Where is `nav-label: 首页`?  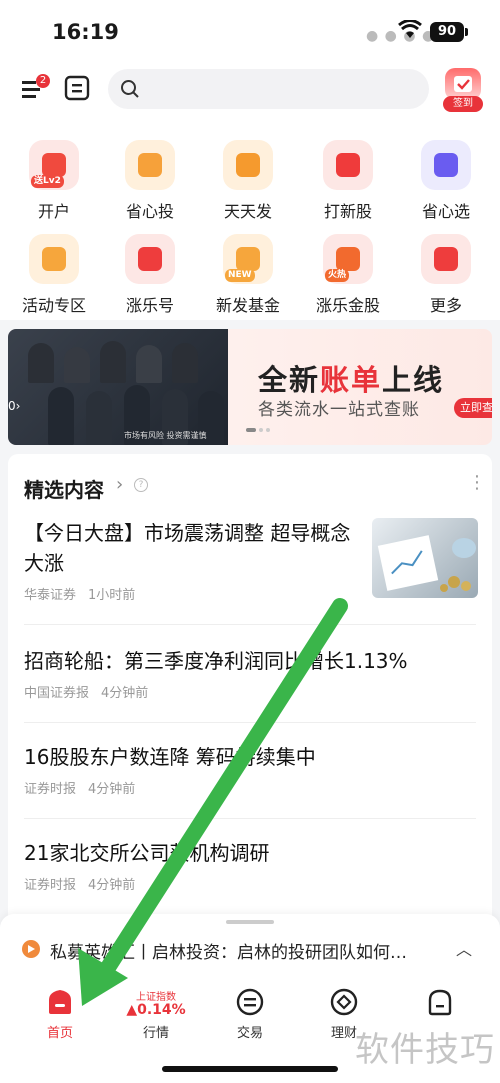
nav-label: 首页 is located at coordinates (59, 1033).